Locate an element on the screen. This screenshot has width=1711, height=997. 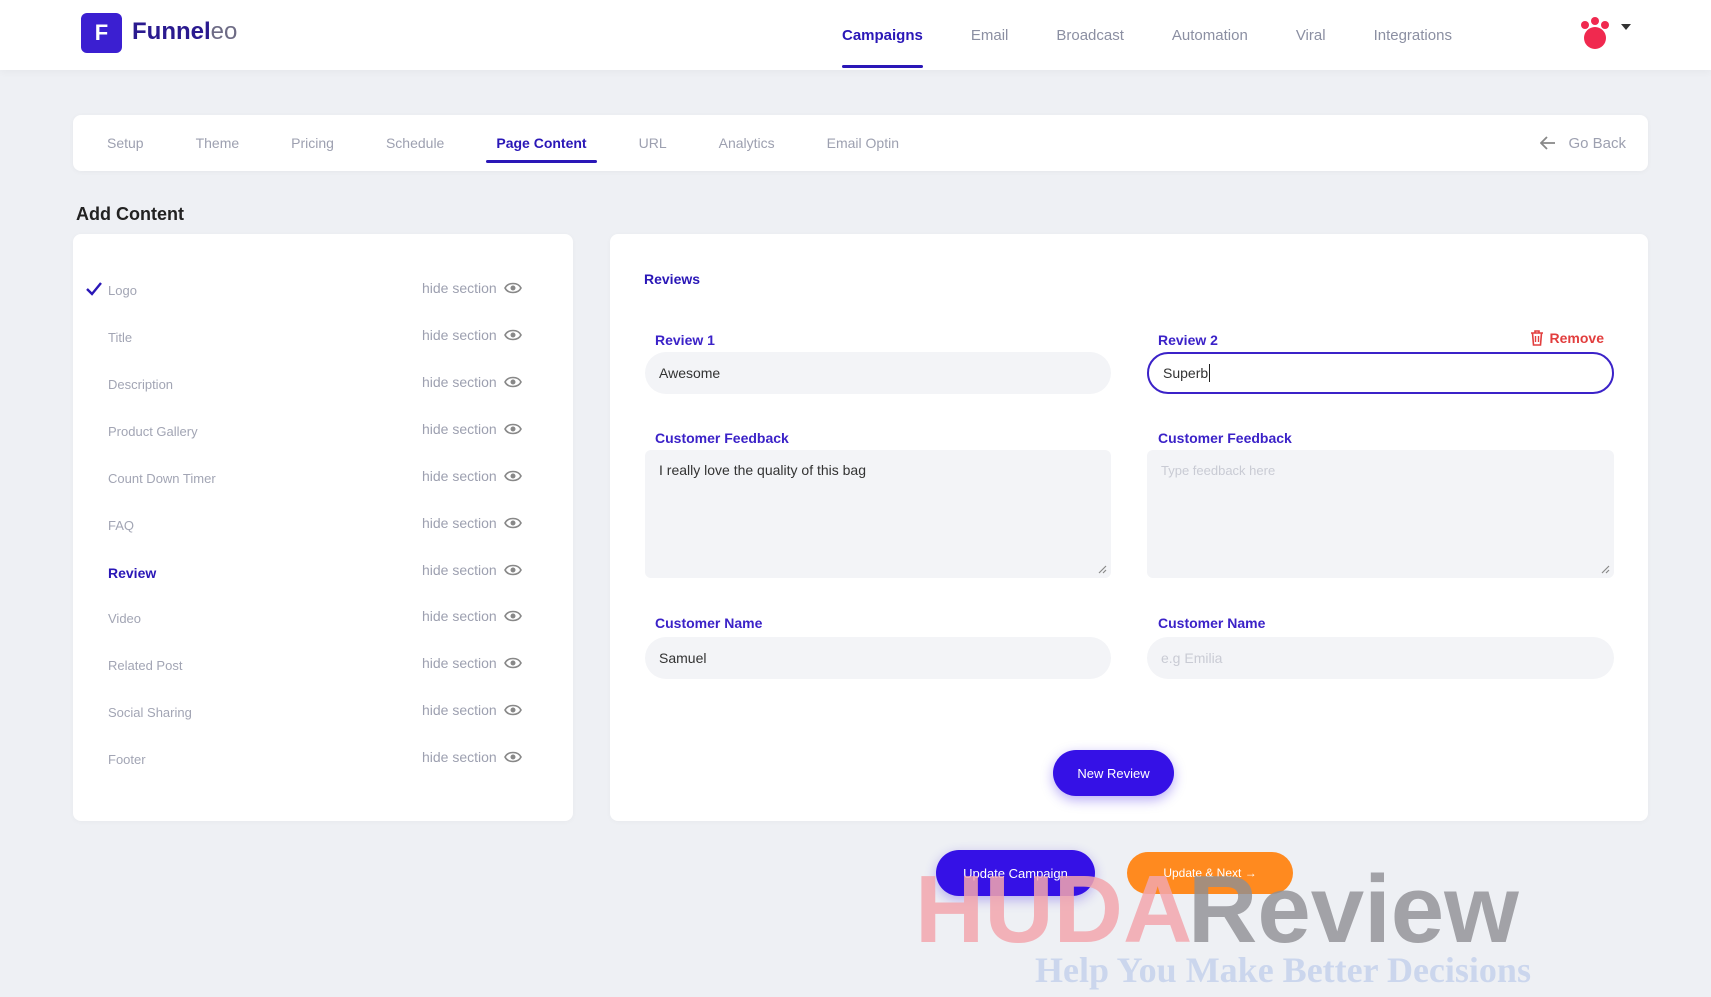
nav-integrations: Integrations is located at coordinates (1413, 35).